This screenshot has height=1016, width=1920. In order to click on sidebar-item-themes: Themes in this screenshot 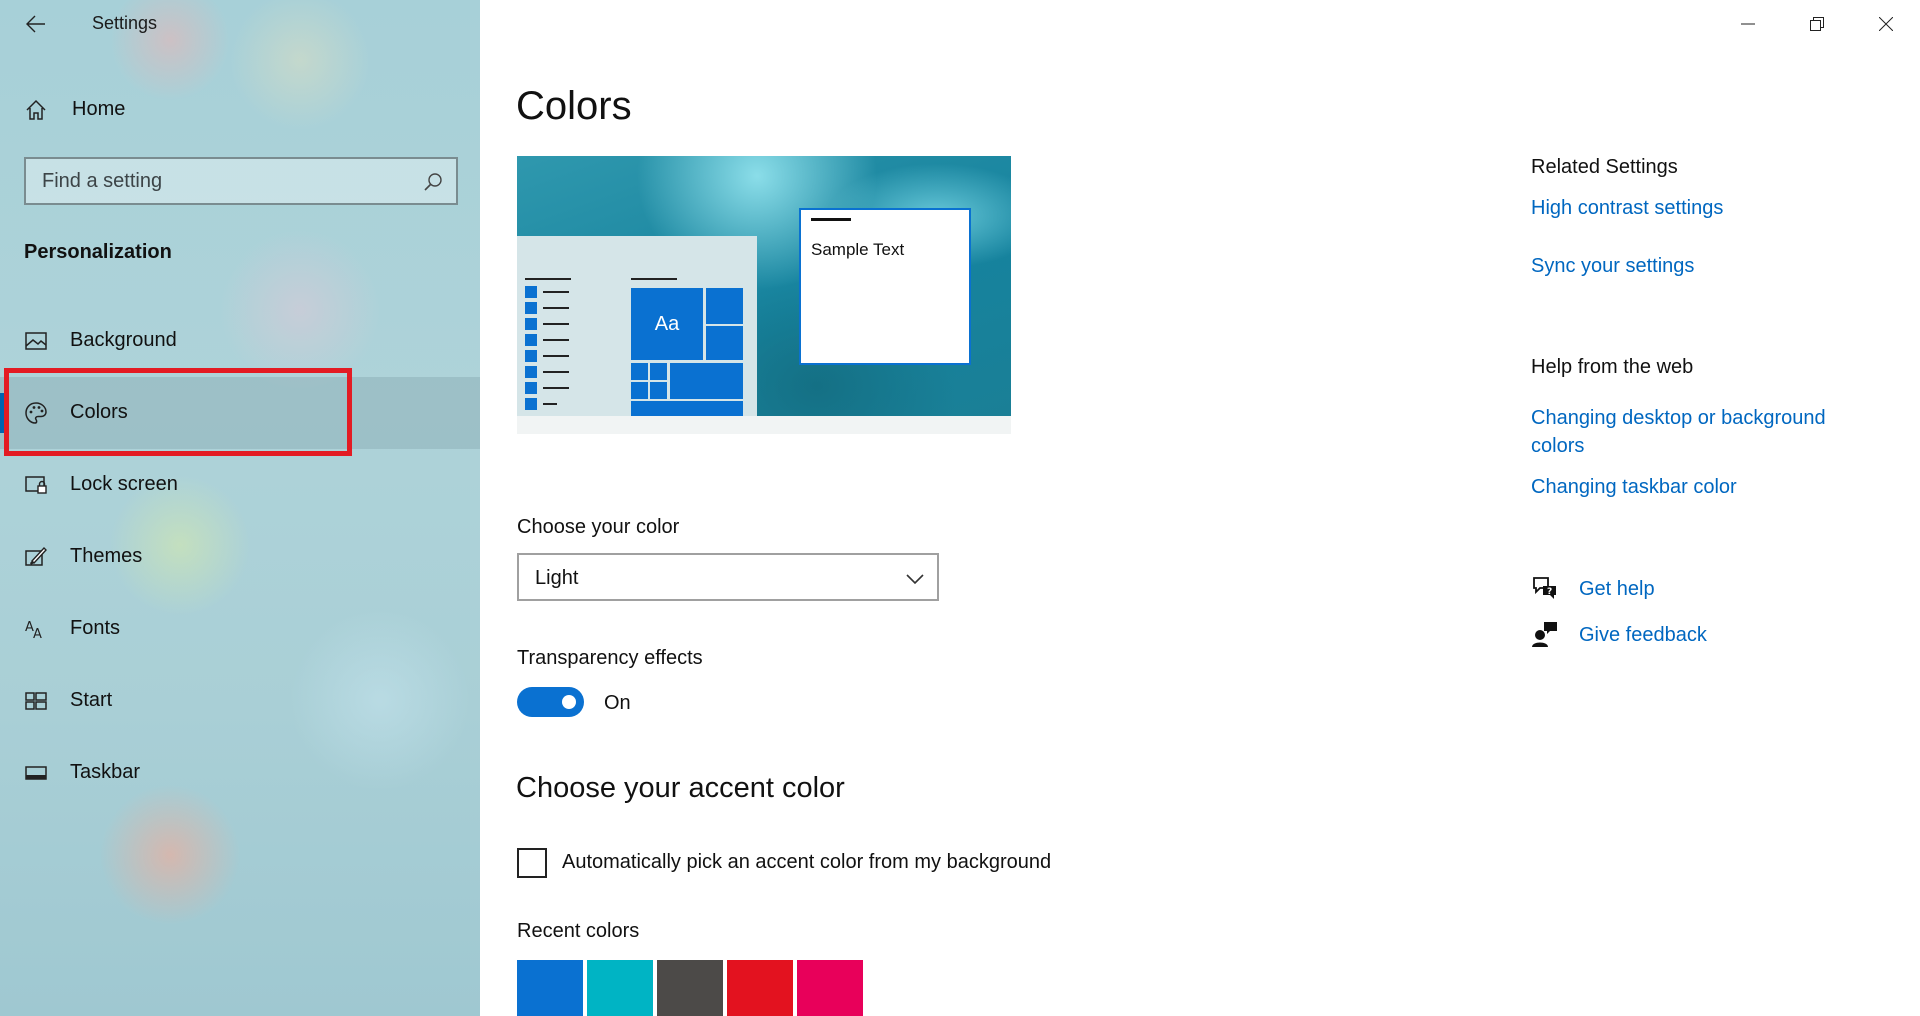, I will do `click(240, 557)`.